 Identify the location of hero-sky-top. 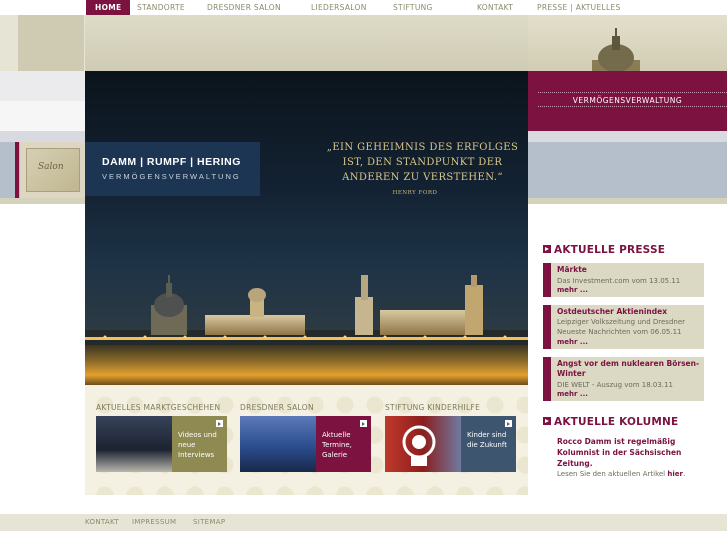
(306, 43).